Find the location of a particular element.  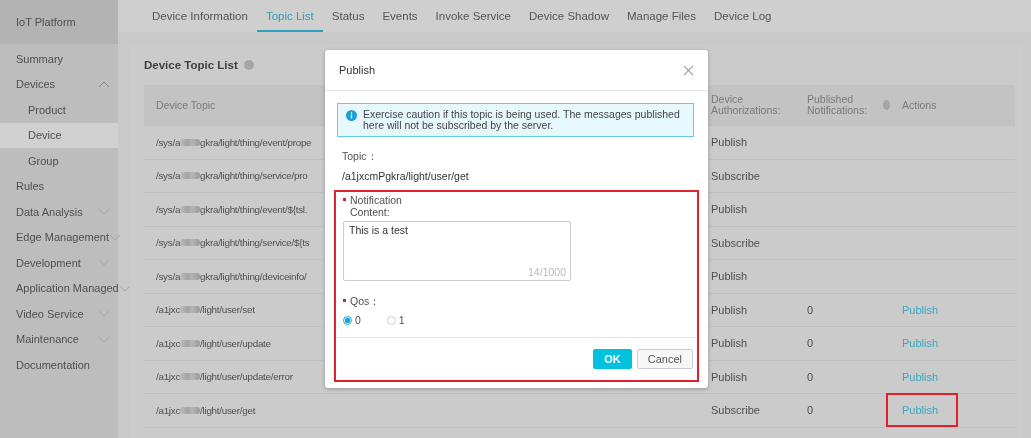

dialog-title: Publish is located at coordinates (357, 70).